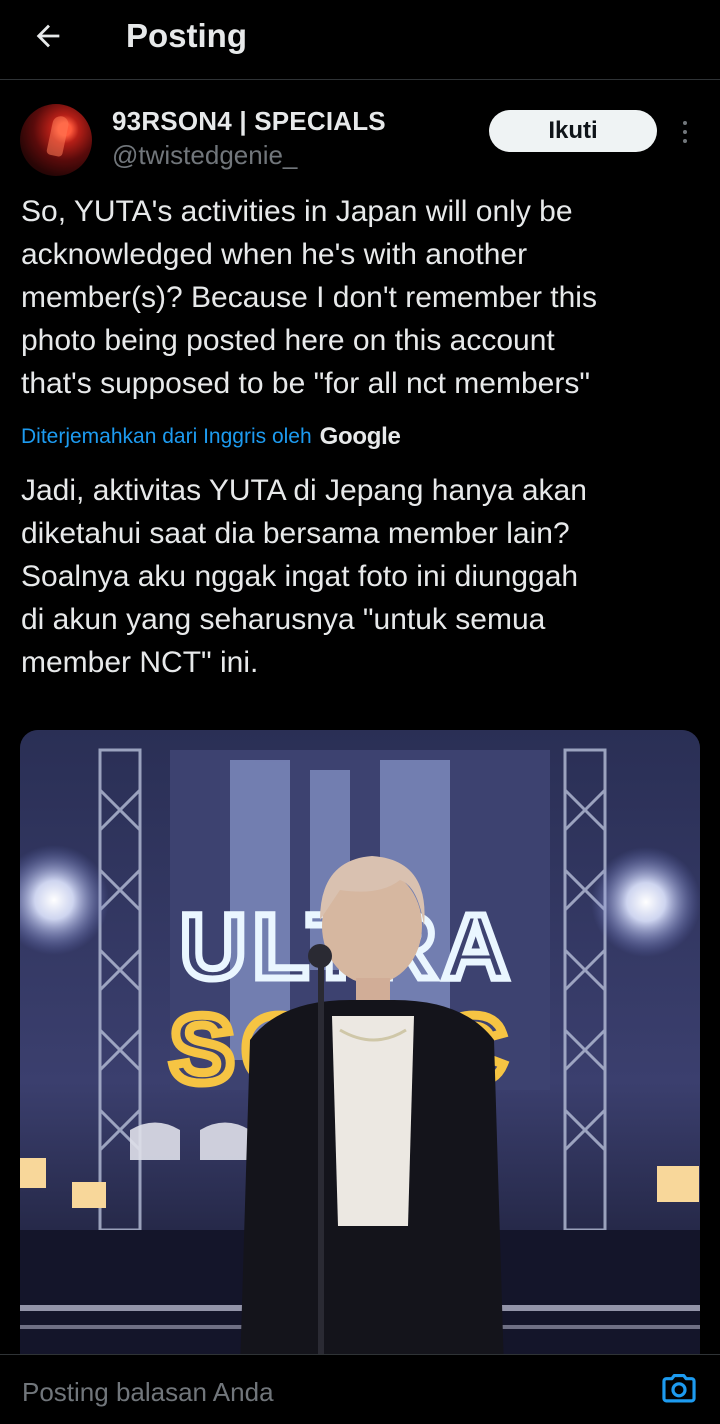 Image resolution: width=720 pixels, height=1424 pixels. I want to click on author-row: 93RSON4 | SPECIALS @twistedgenie_ Ikuti, so click(360, 142).